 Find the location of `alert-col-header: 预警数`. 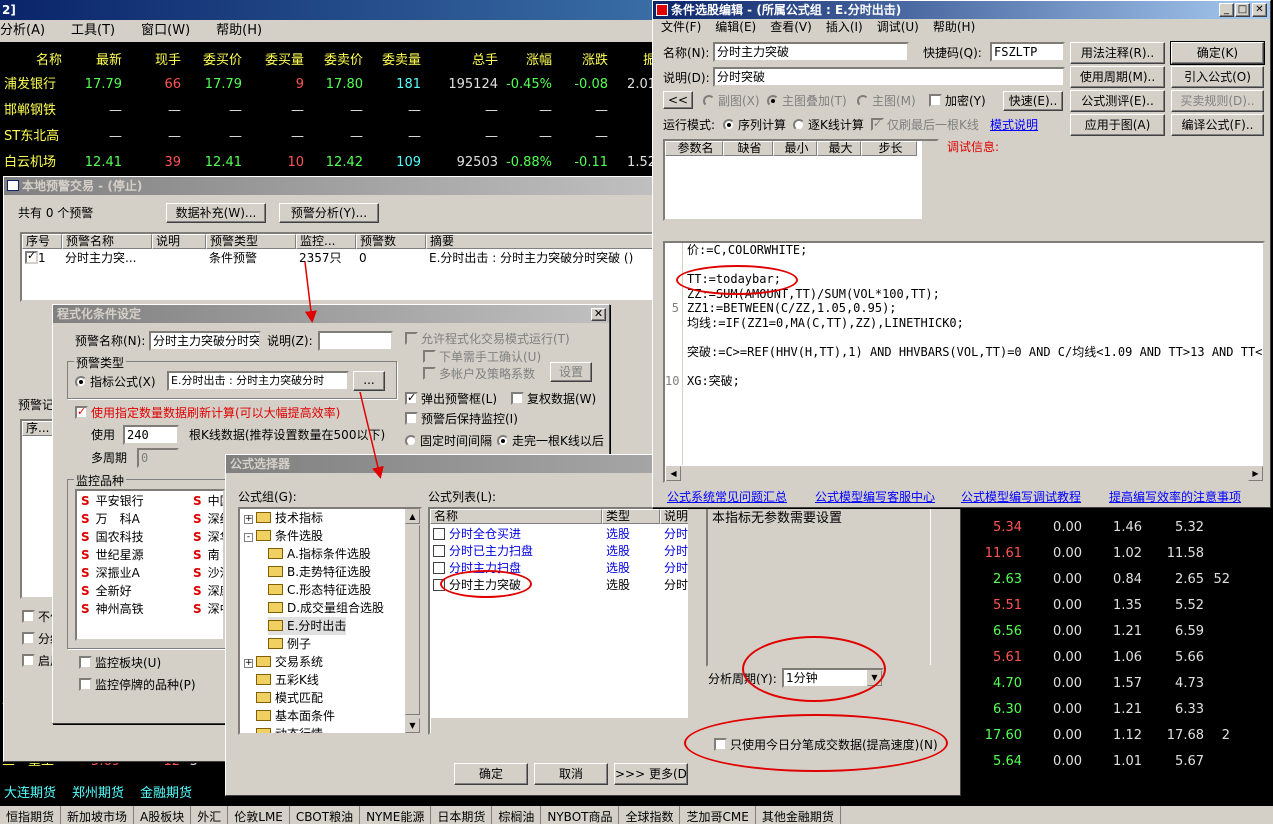

alert-col-header: 预警数 is located at coordinates (391, 241).